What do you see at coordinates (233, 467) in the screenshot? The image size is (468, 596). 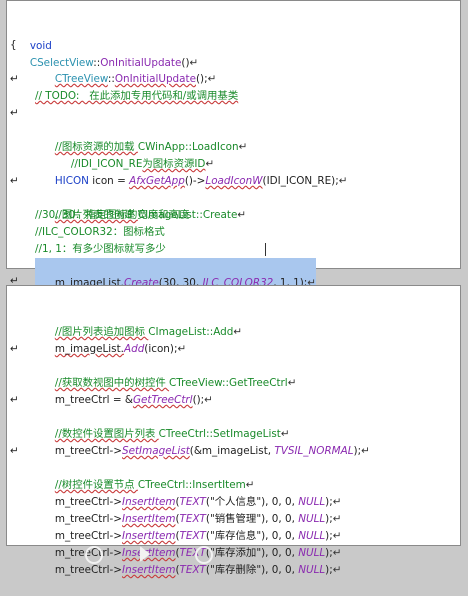 I see `code-line: //树控件设置节点 CTreeCtrl::InsertItem↵` at bounding box center [233, 467].